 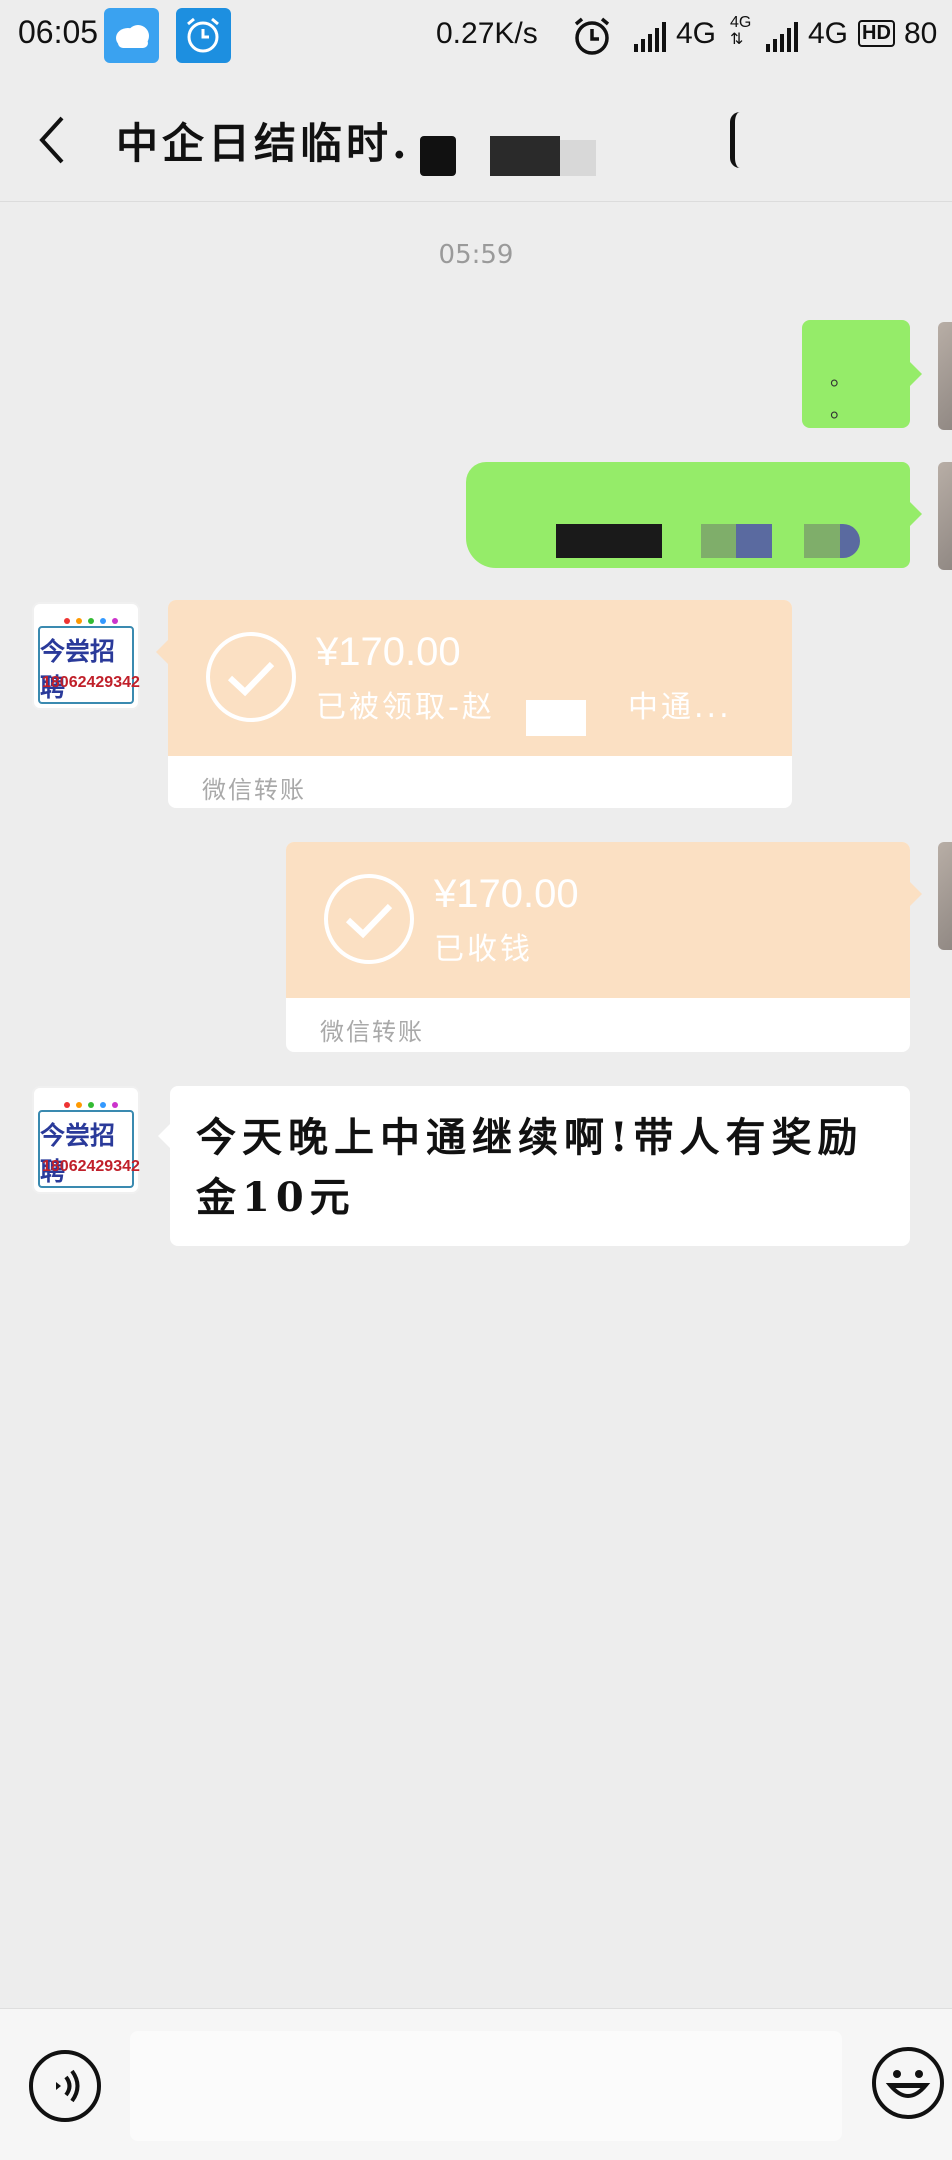 I want to click on alarm-icon, so click(x=592, y=38).